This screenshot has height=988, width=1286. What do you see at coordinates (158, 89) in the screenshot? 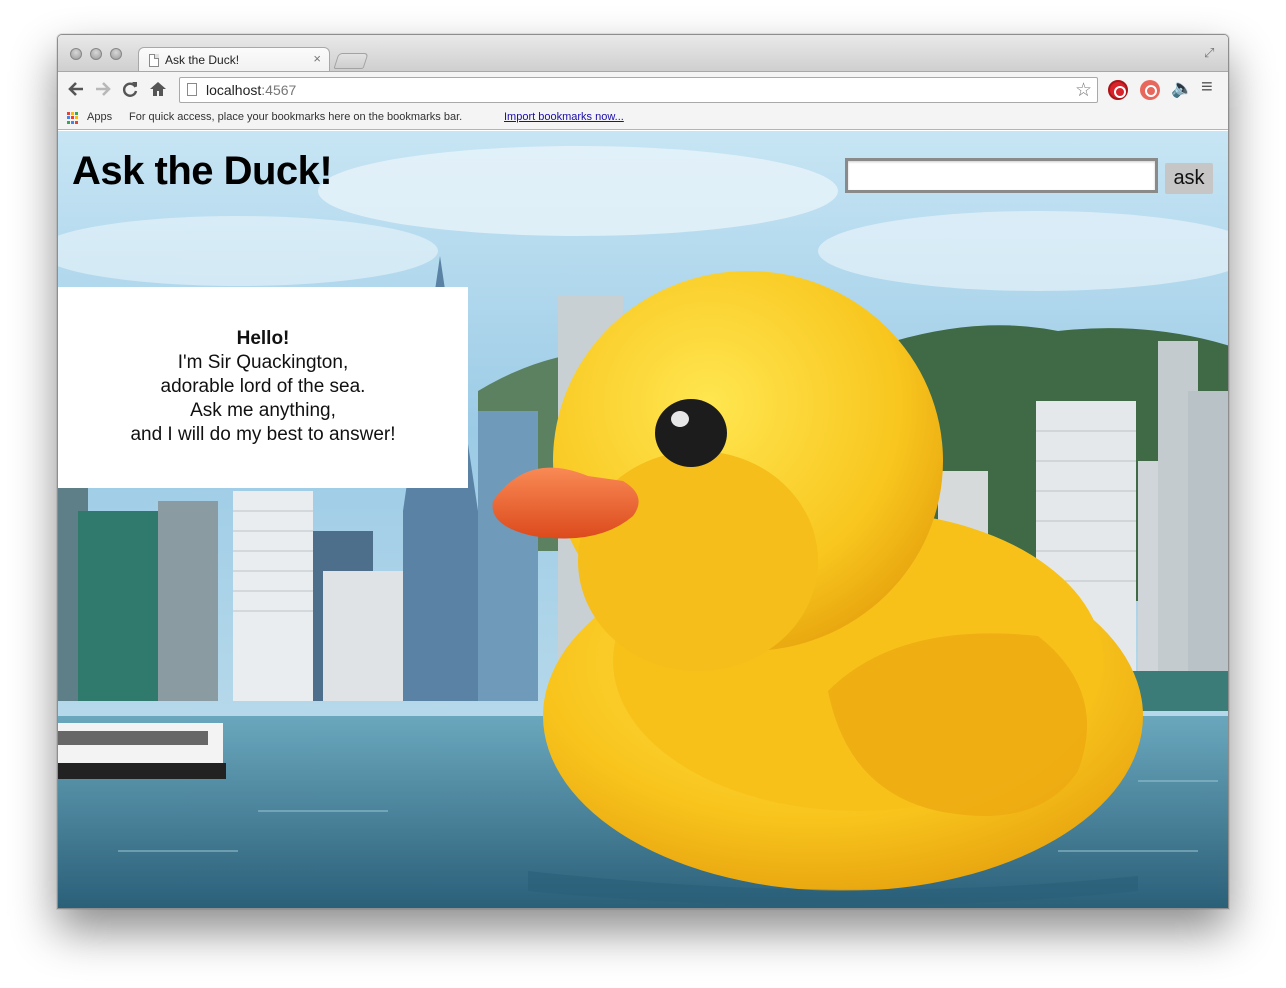
I see `home-icon` at bounding box center [158, 89].